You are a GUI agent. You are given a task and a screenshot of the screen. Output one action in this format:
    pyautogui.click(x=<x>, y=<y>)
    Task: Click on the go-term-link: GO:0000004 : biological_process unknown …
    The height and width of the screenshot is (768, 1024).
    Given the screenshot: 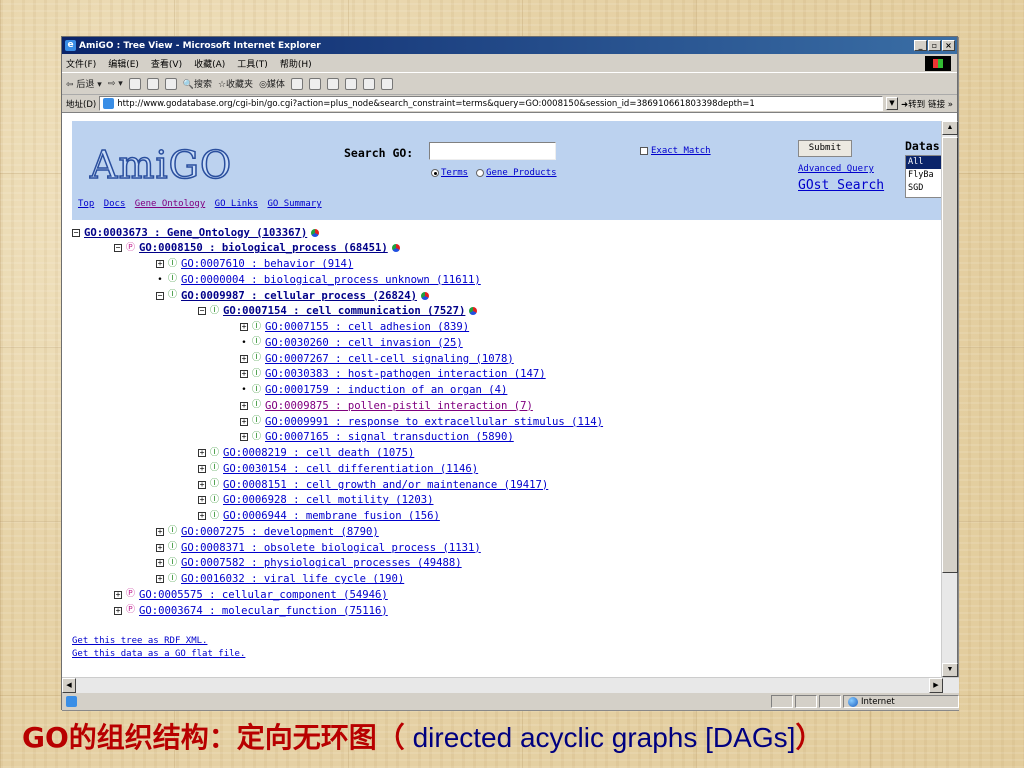 What is the action you would take?
    pyautogui.click(x=331, y=280)
    